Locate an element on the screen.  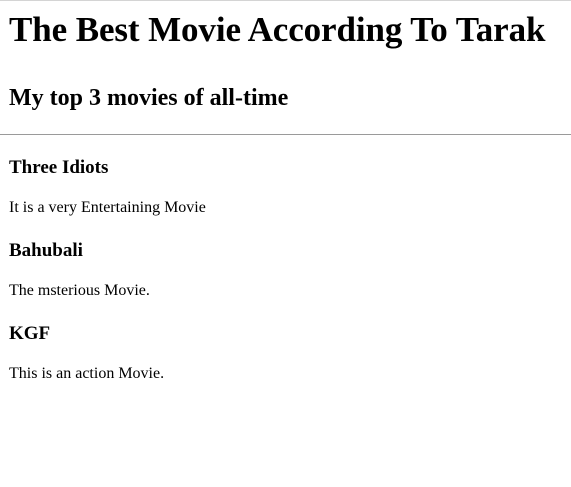
movie-description: This is an action Movie. is located at coordinates (87, 373).